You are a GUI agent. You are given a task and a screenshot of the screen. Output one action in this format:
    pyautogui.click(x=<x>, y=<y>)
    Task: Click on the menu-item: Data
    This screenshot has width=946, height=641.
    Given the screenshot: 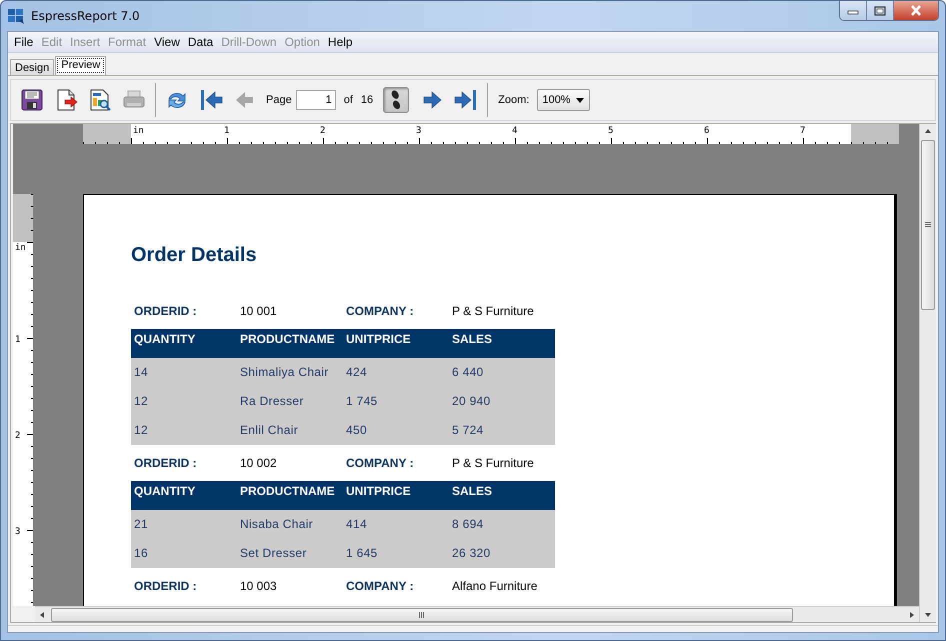 What is the action you would take?
    pyautogui.click(x=201, y=42)
    